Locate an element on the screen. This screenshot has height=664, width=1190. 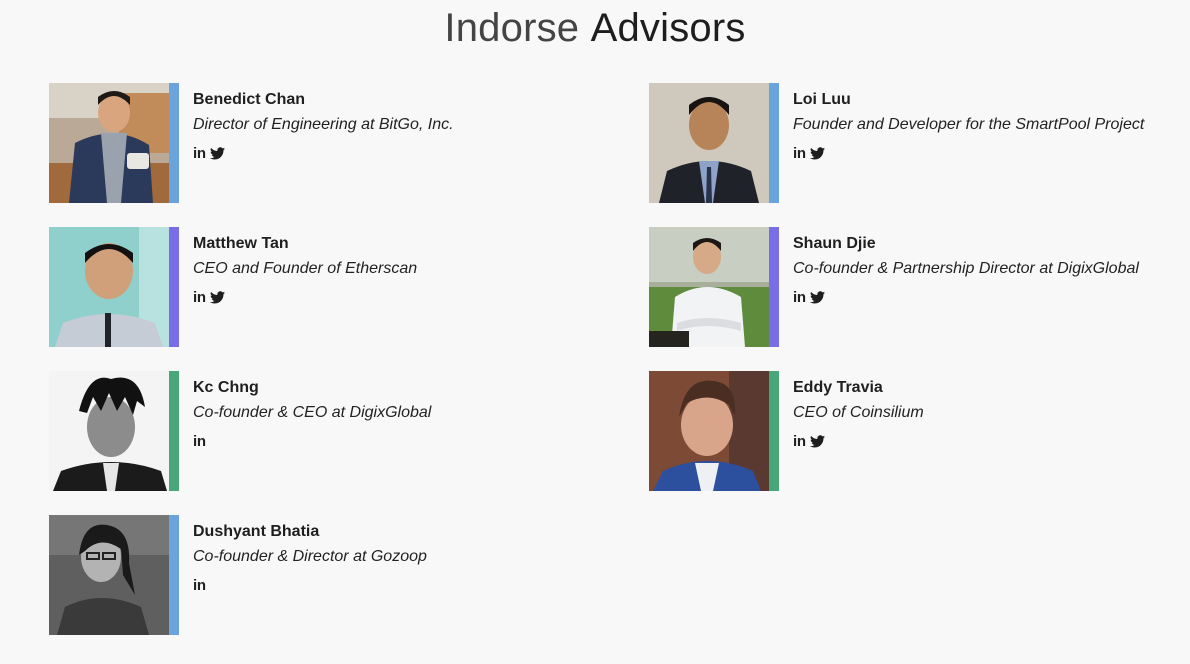
advisor-name: Matthew Tan is located at coordinates (241, 243).